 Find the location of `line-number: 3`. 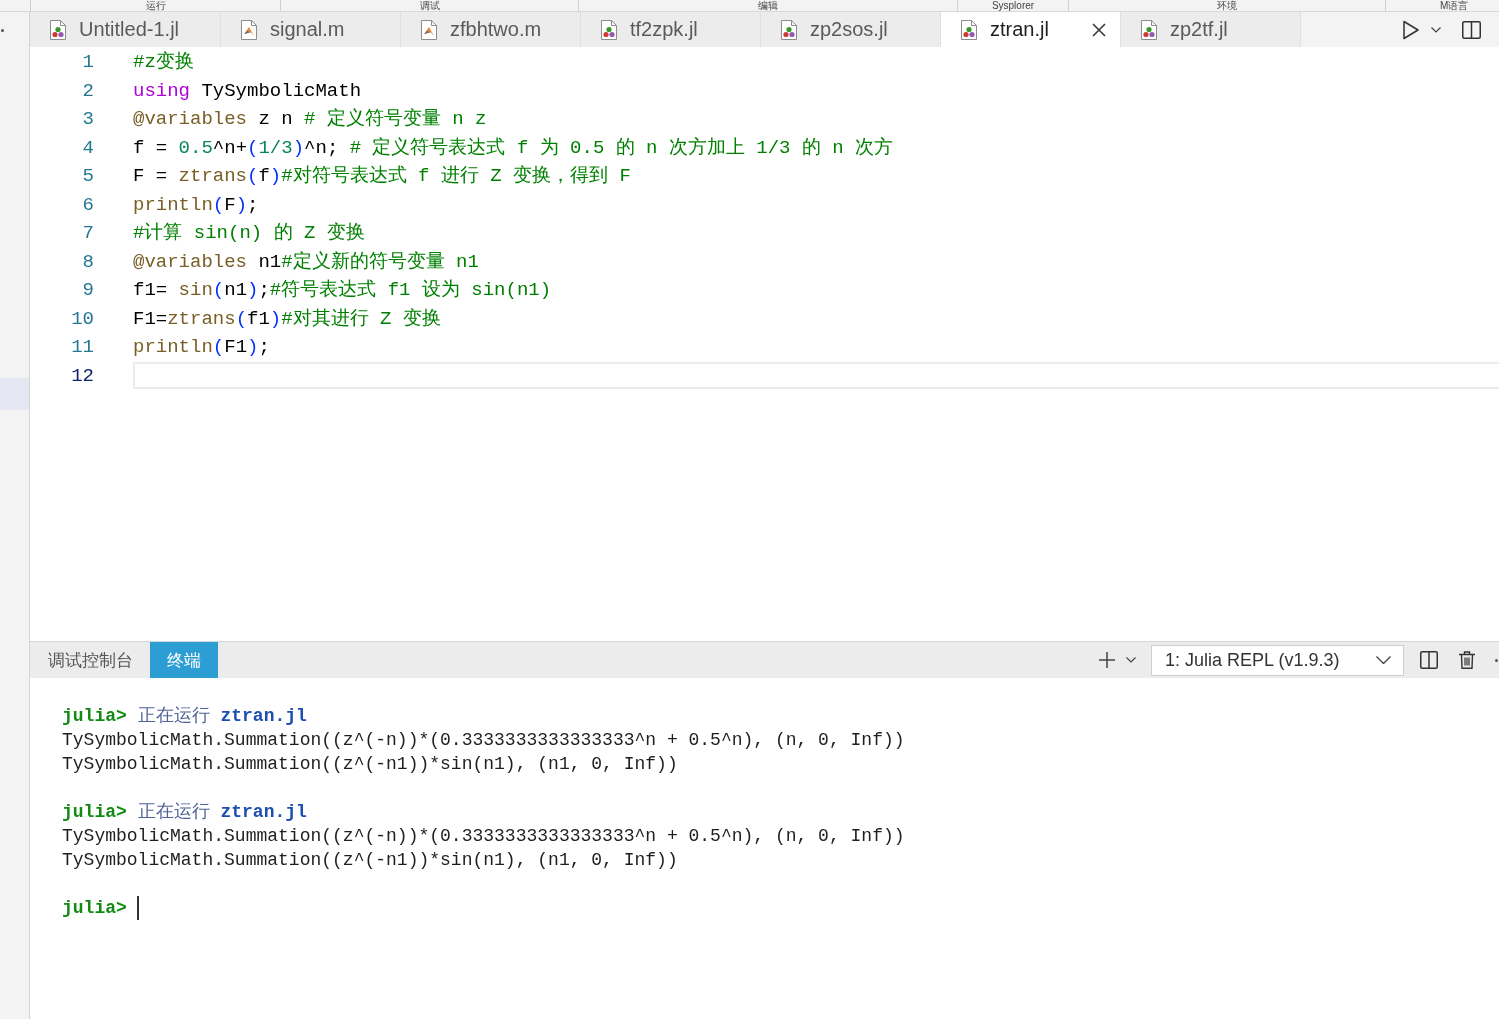

line-number: 3 is located at coordinates (87, 119).